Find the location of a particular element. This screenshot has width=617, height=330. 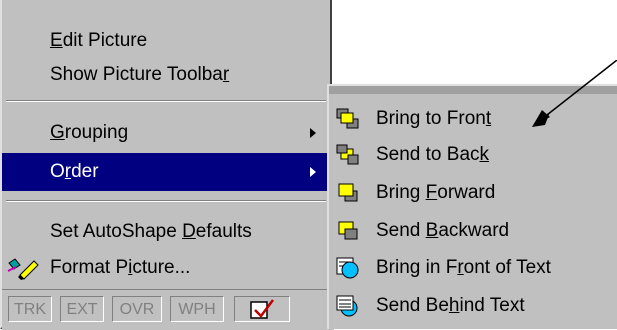

menu-item-label: Grouping is located at coordinates (89, 132).